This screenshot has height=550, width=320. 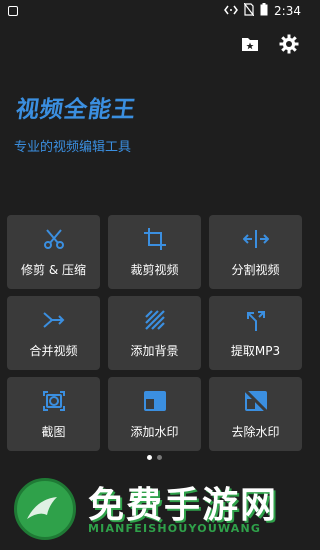 What do you see at coordinates (73, 147) in the screenshot?
I see `app-subtitle: 专业的视频编辑工具` at bounding box center [73, 147].